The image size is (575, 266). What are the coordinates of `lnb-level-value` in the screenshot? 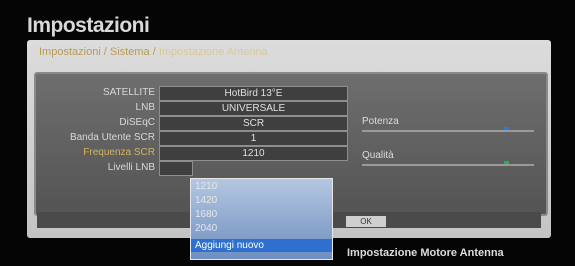 It's located at (176, 168).